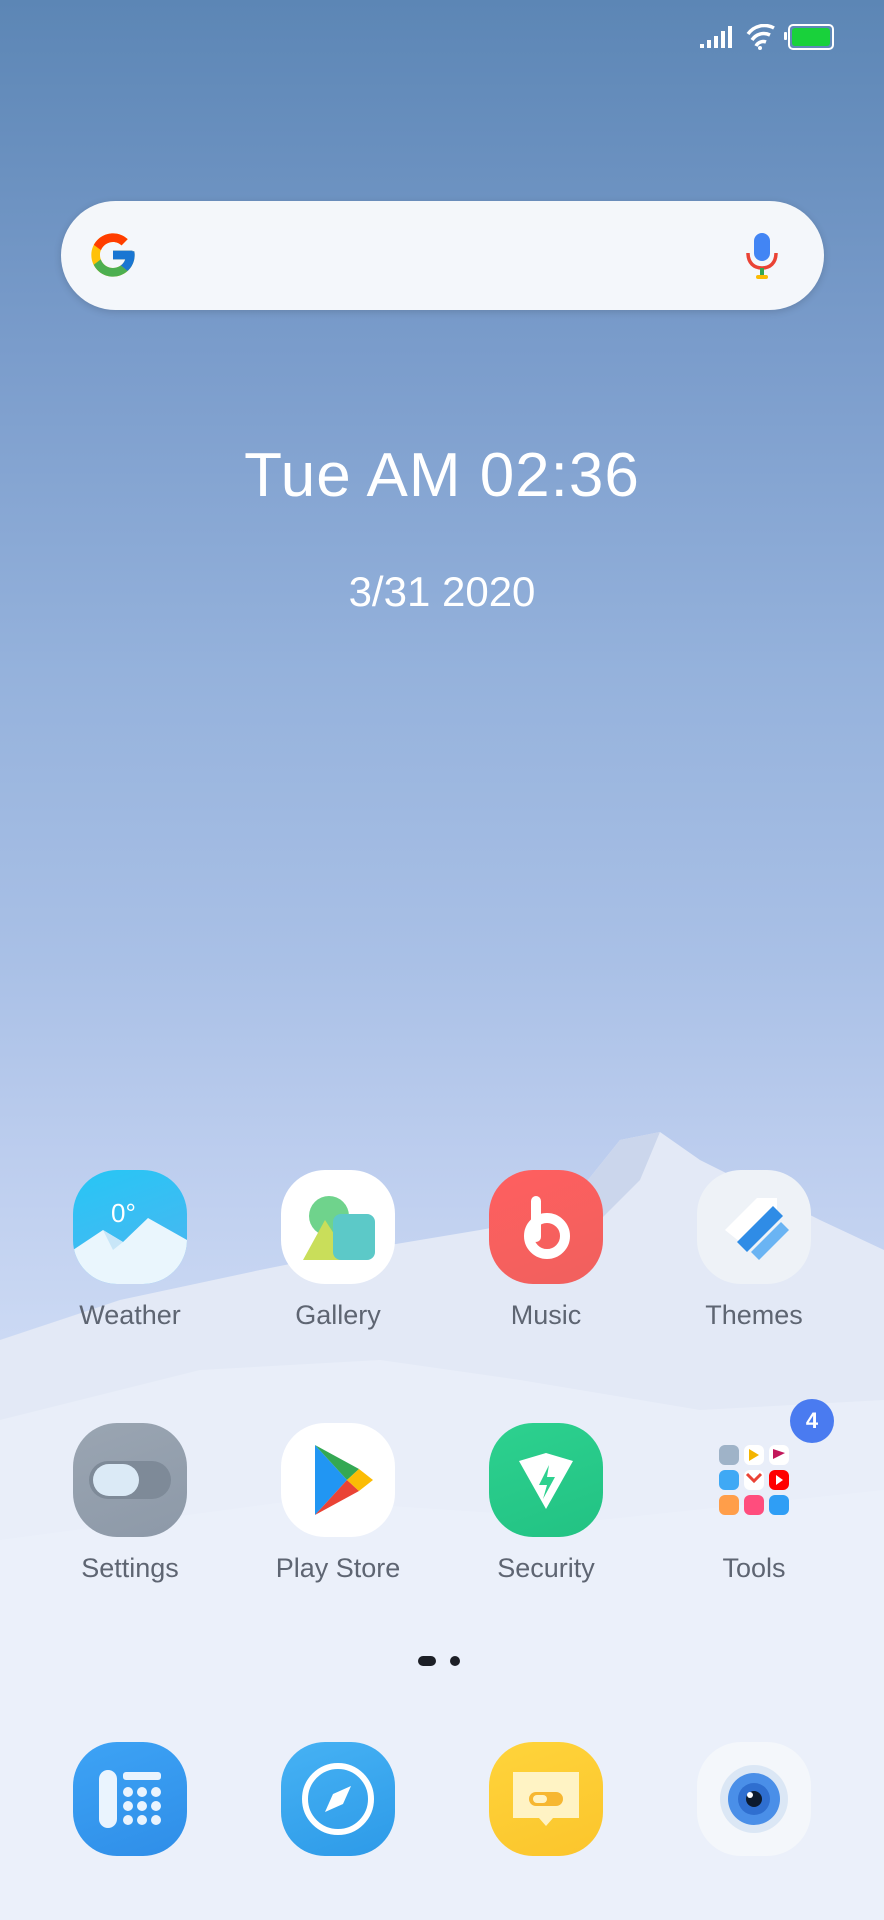  I want to click on gallery-icon, so click(338, 1227).